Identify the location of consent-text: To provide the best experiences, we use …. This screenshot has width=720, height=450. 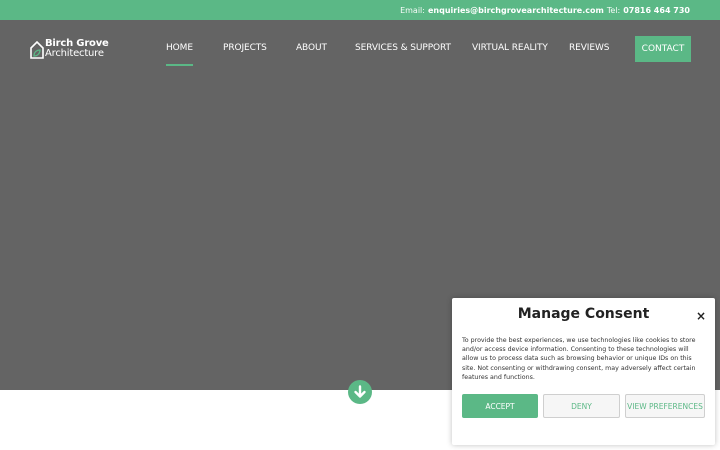
(579, 359).